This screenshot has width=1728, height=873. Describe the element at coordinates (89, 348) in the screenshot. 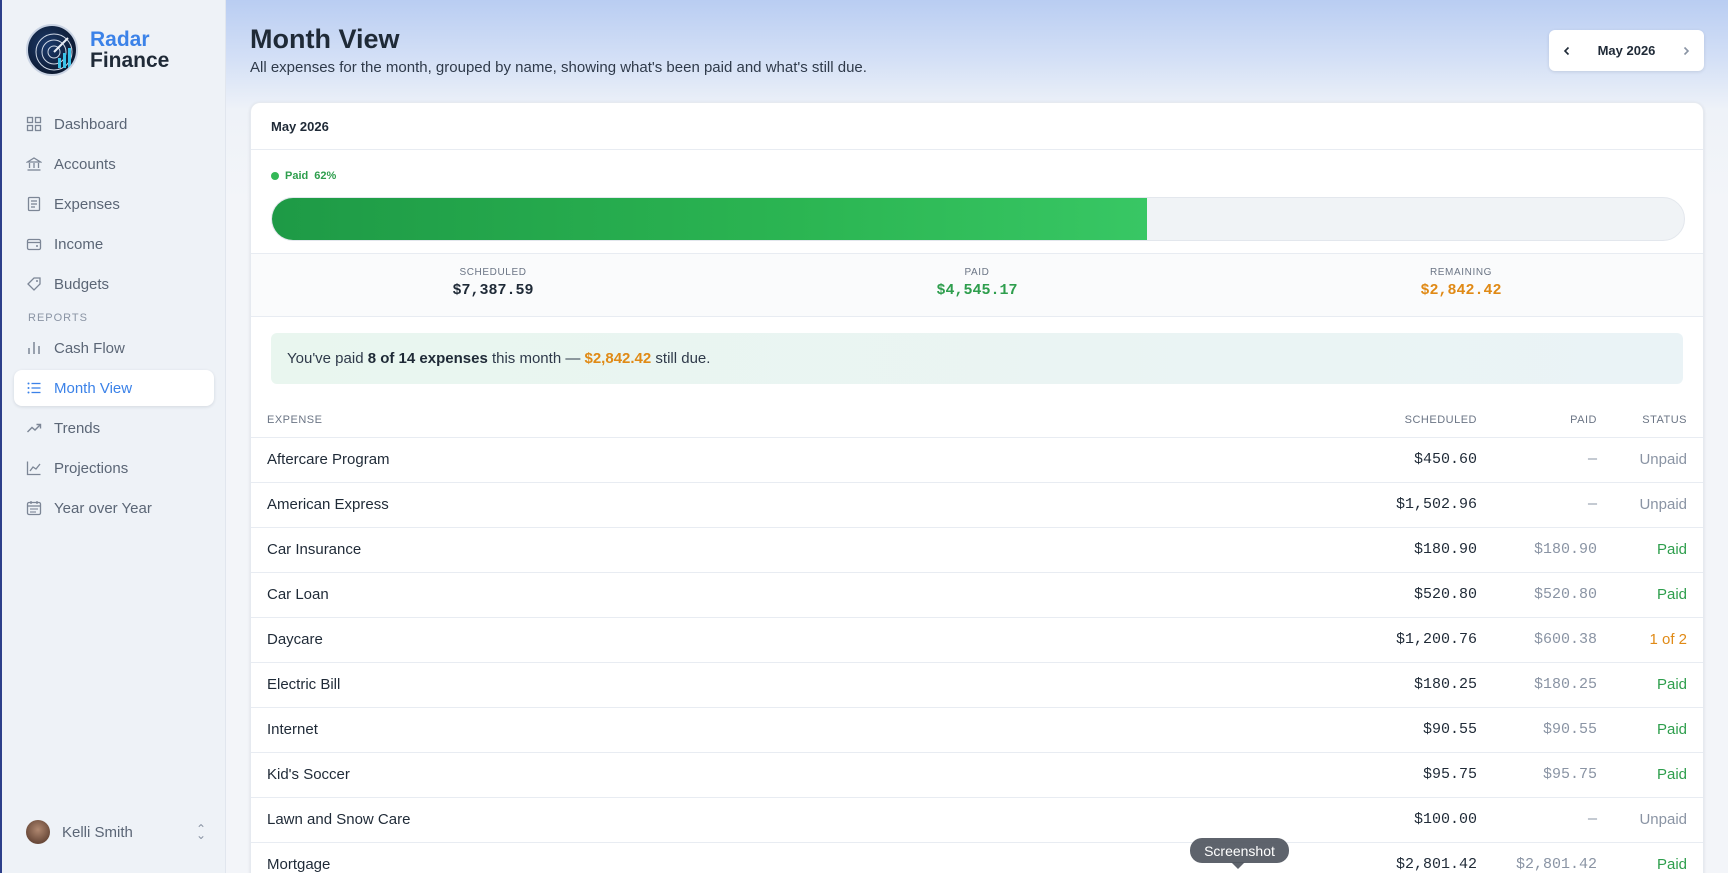

I see `sidebar-item-label: Cash Flow` at that location.